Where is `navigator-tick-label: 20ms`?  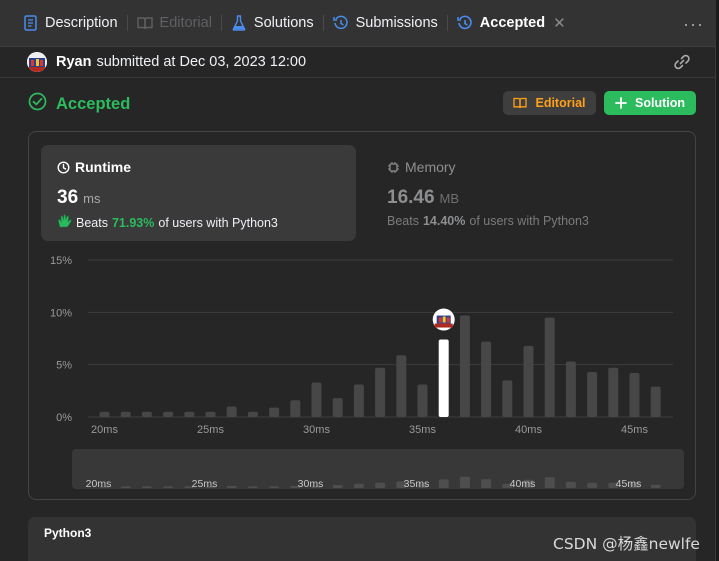
navigator-tick-label: 20ms is located at coordinates (99, 484).